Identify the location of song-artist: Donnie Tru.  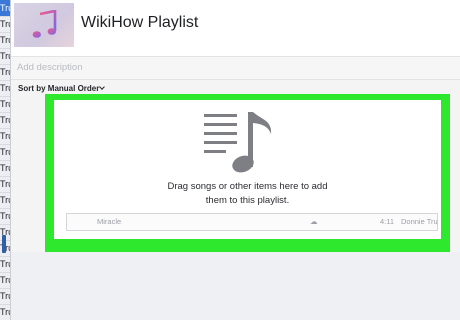
(419, 221).